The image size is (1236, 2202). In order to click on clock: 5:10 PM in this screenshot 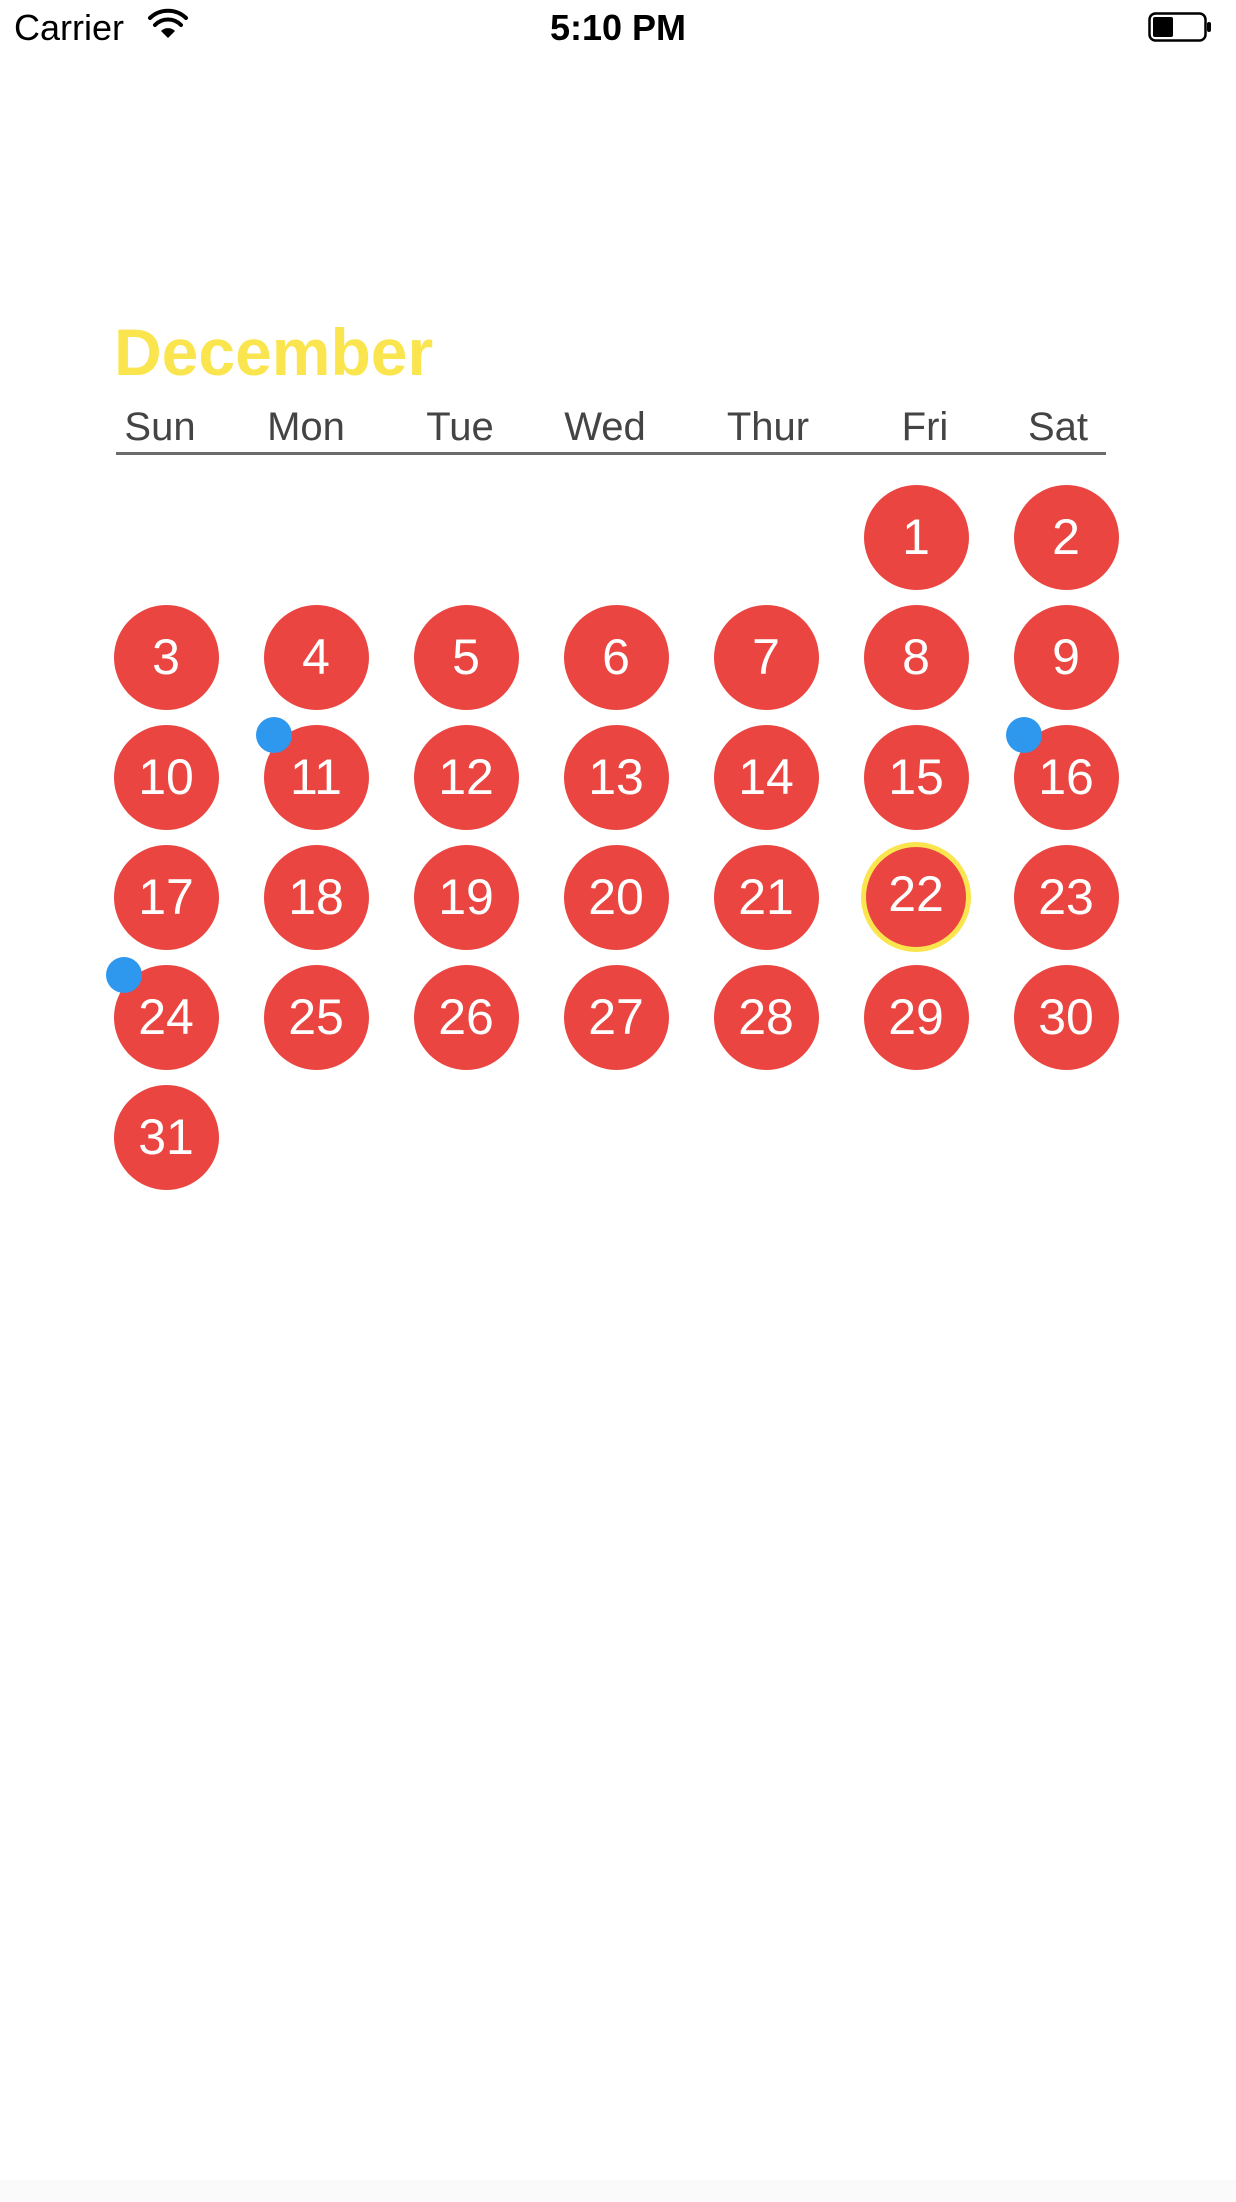, I will do `click(618, 27)`.